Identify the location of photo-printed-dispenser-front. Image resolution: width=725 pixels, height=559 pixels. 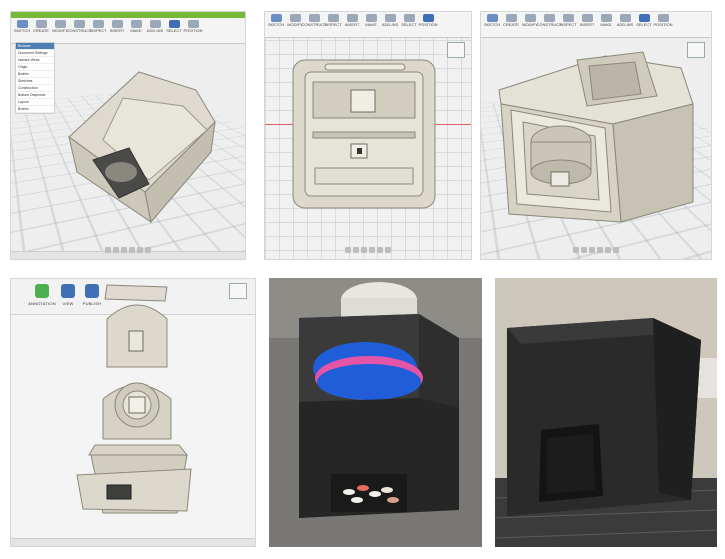
(606, 412).